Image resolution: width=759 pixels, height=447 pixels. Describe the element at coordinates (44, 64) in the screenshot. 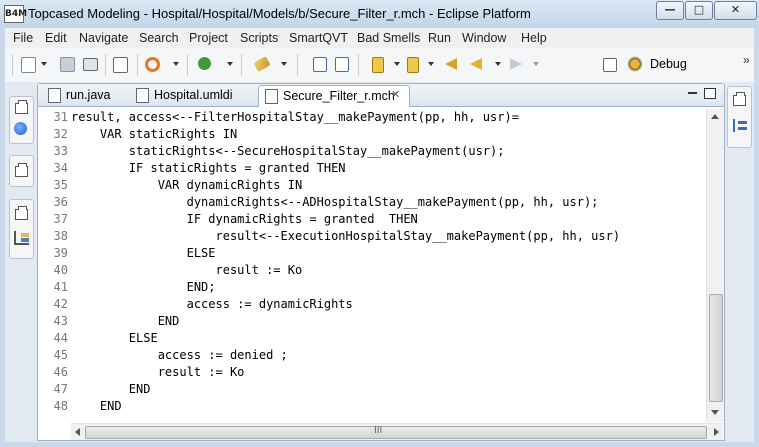

I see `new-dropdown-icon` at that location.